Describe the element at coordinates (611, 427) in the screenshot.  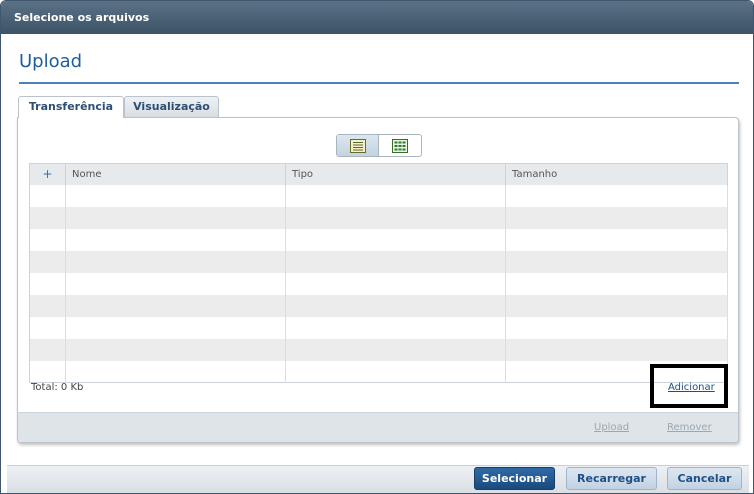
I see `upload-link: Upload` at that location.